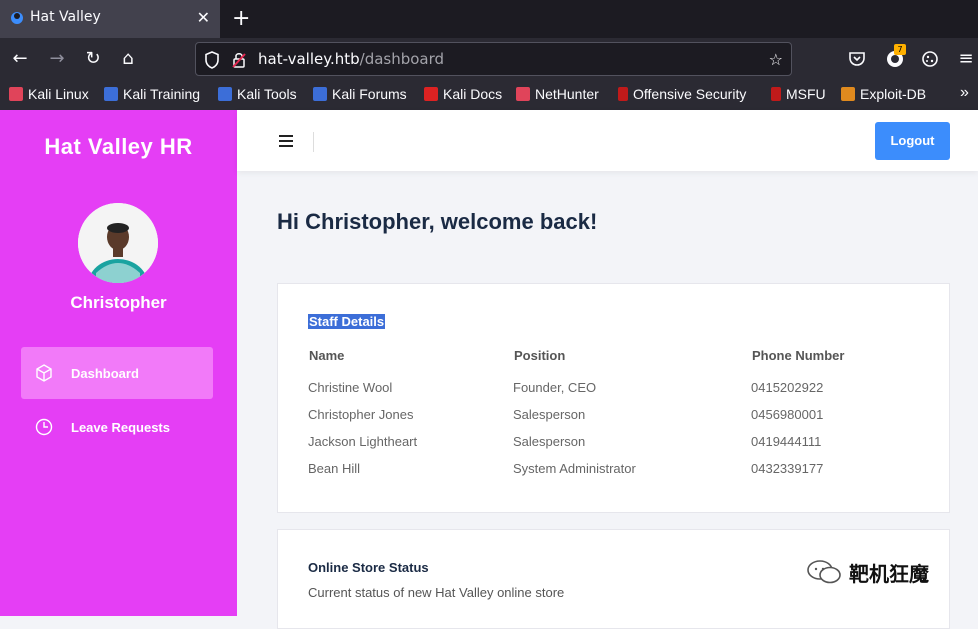 This screenshot has height=629, width=978. I want to click on bookmark-offensive-security: Offensive Security, so click(682, 94).